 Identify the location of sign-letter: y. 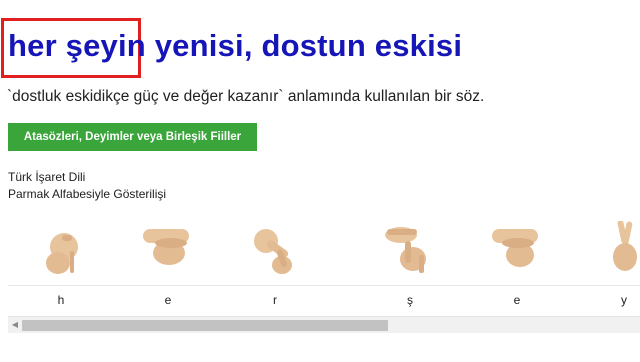
(624, 300).